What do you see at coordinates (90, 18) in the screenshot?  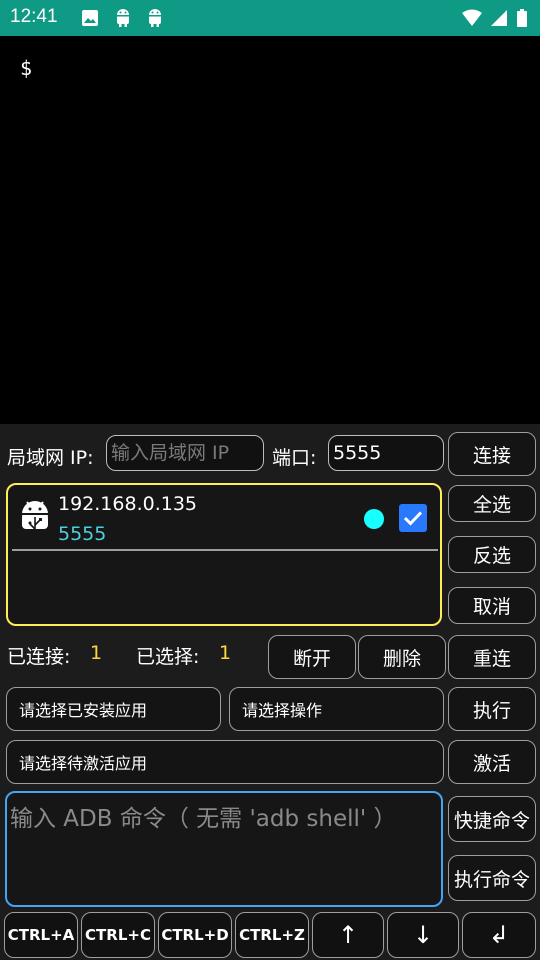 I see `image-icon` at bounding box center [90, 18].